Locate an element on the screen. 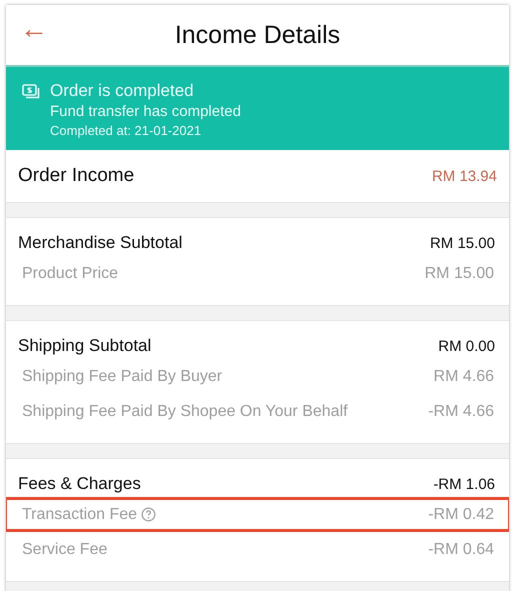  section-amount: -RM 1.06 is located at coordinates (464, 484).